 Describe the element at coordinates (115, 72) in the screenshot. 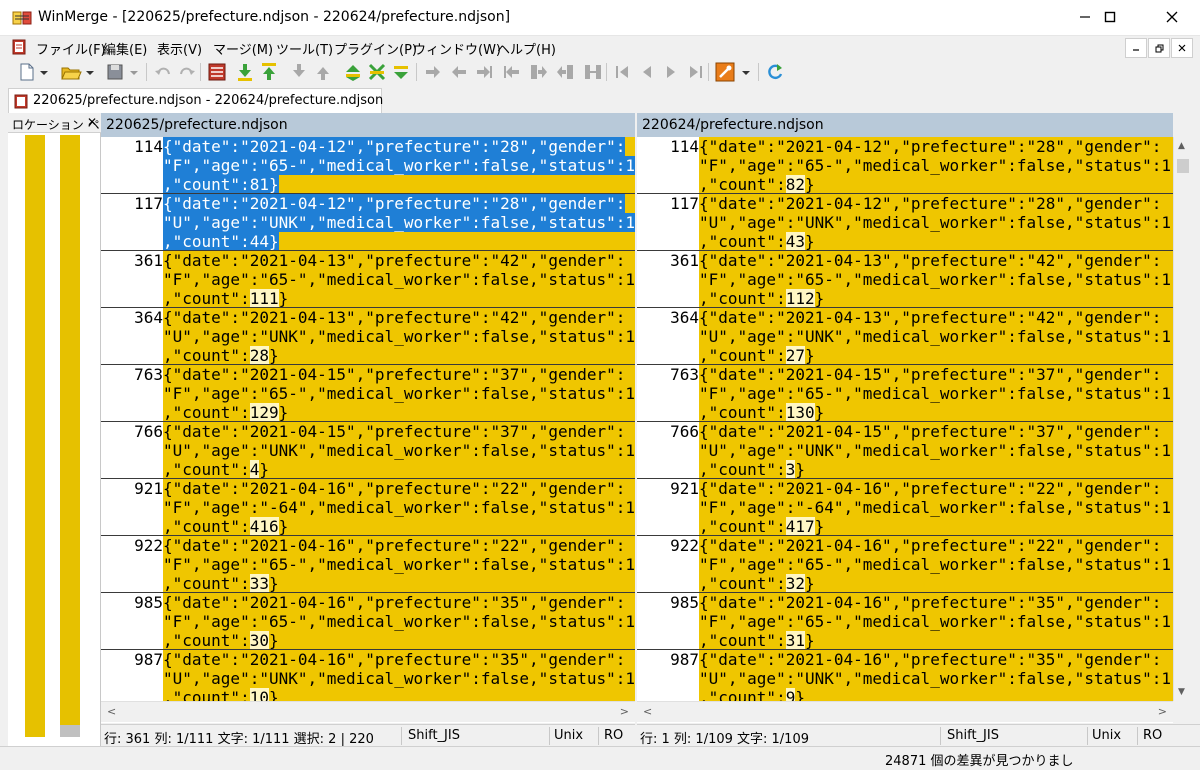

I see `save-icon` at that location.